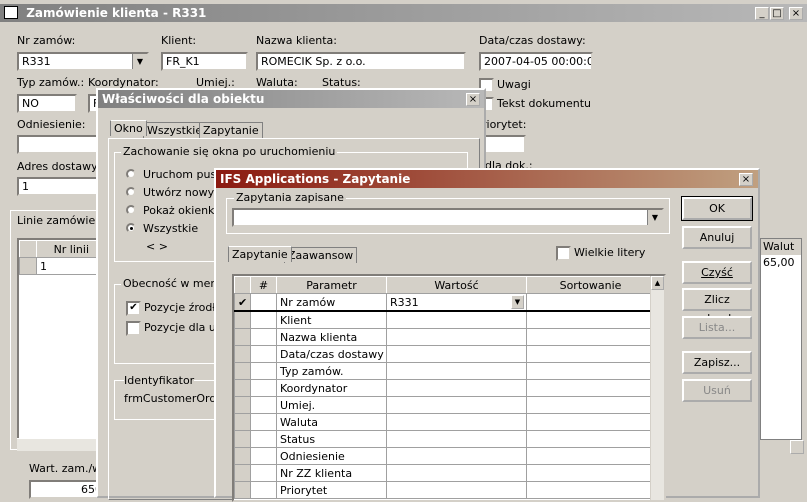 The height and width of the screenshot is (502, 807). What do you see at coordinates (487, 179) in the screenshot?
I see `query-titlebar: IFS Applications - Zapytanie` at bounding box center [487, 179].